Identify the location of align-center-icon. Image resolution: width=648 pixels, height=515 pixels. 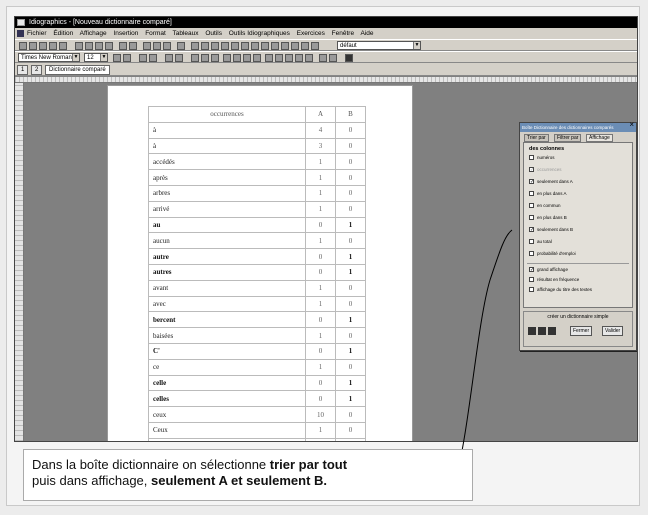
(237, 58).